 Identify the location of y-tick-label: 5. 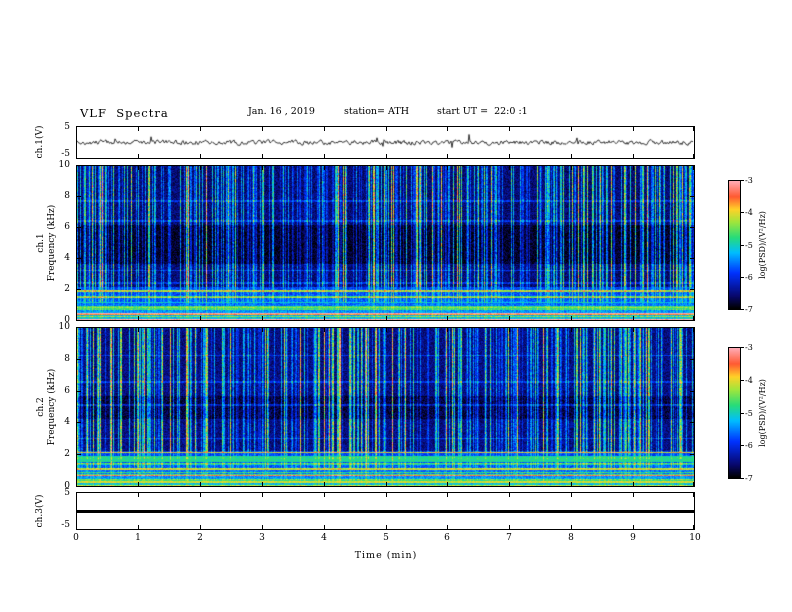
(67, 127).